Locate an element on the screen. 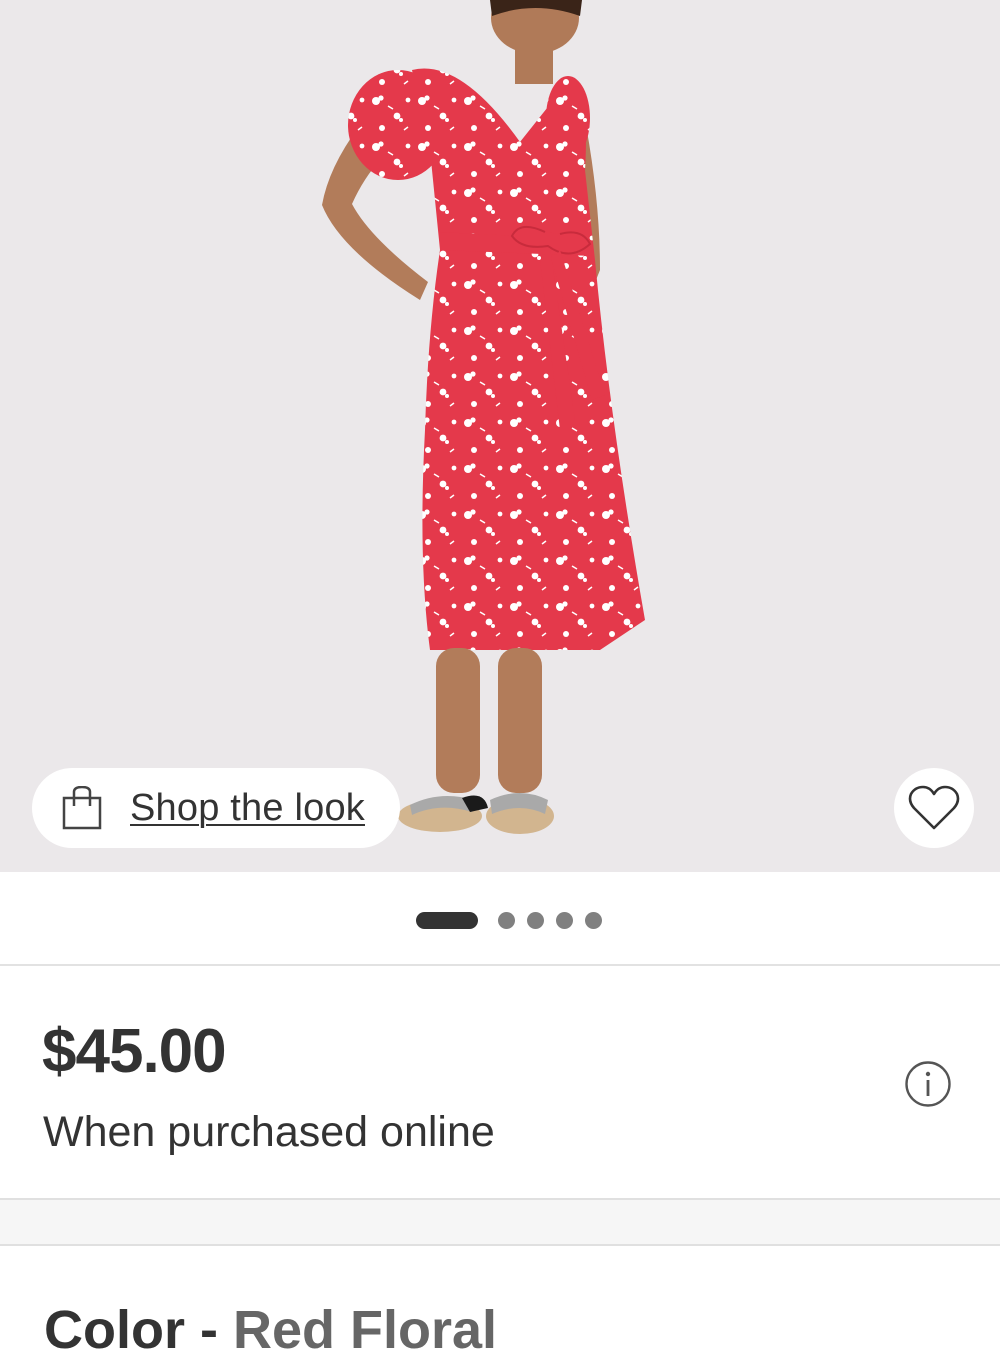 The width and height of the screenshot is (1000, 1370). shop-the-look-button: Shop the look is located at coordinates (216, 808).